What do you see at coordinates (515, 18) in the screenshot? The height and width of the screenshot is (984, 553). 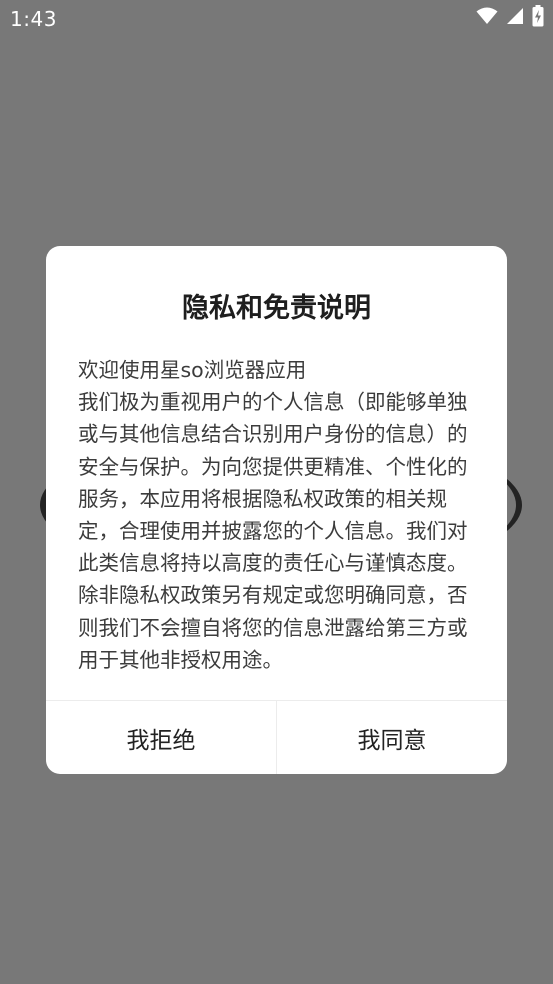 I see `signal-icon` at bounding box center [515, 18].